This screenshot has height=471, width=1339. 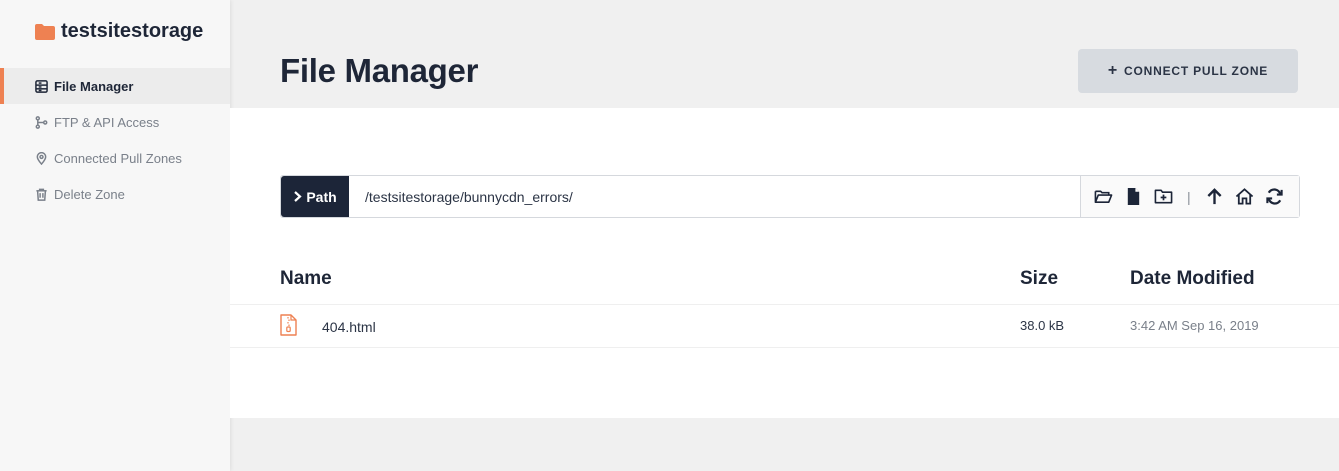 I want to click on map-pin-icon, so click(x=41, y=158).